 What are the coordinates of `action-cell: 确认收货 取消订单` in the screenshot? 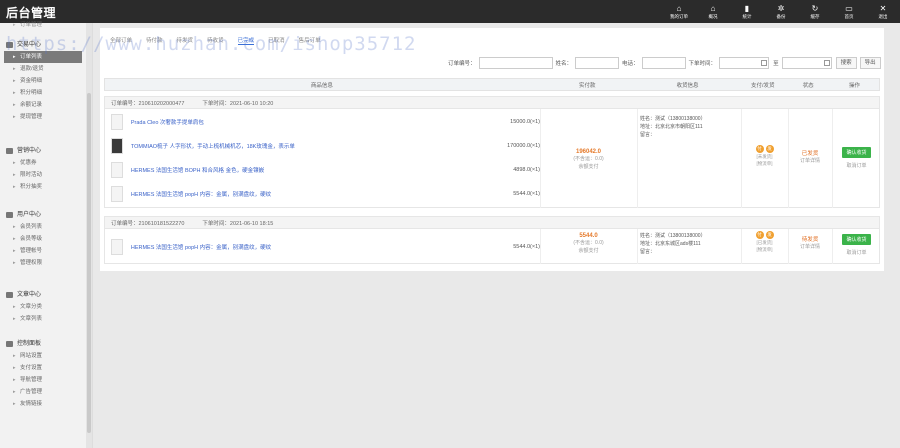 It's located at (856, 245).